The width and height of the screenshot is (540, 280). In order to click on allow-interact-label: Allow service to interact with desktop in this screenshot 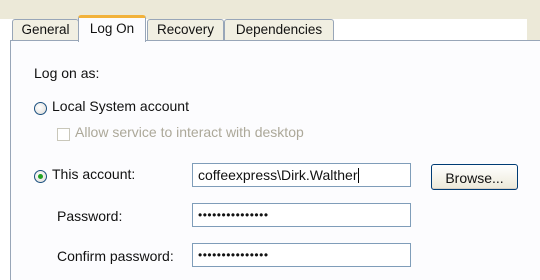, I will do `click(189, 132)`.